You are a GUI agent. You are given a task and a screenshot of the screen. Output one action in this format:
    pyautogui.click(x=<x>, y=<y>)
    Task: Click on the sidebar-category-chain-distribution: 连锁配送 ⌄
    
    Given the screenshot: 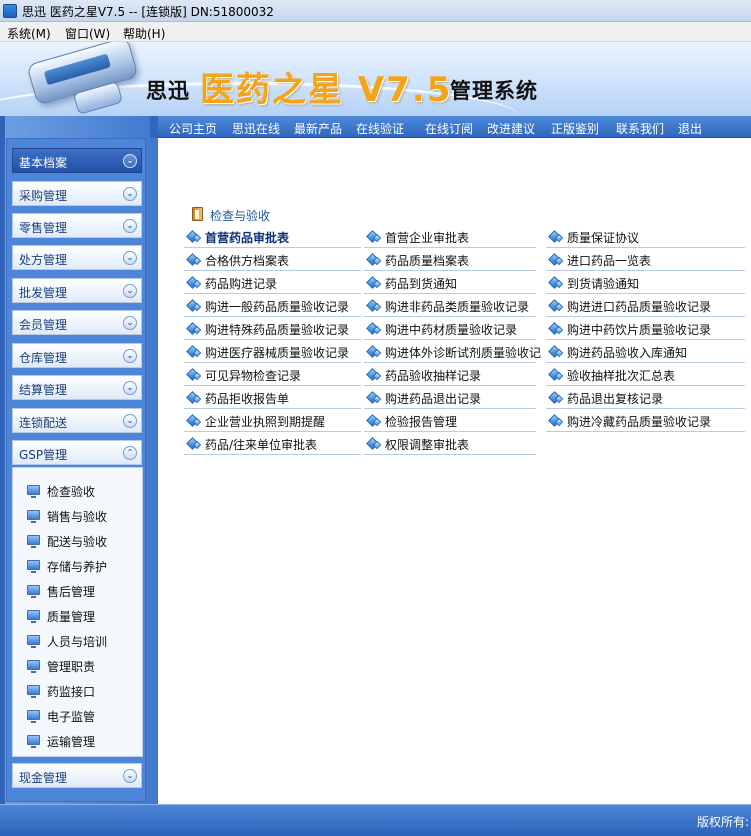 What is the action you would take?
    pyautogui.click(x=77, y=420)
    